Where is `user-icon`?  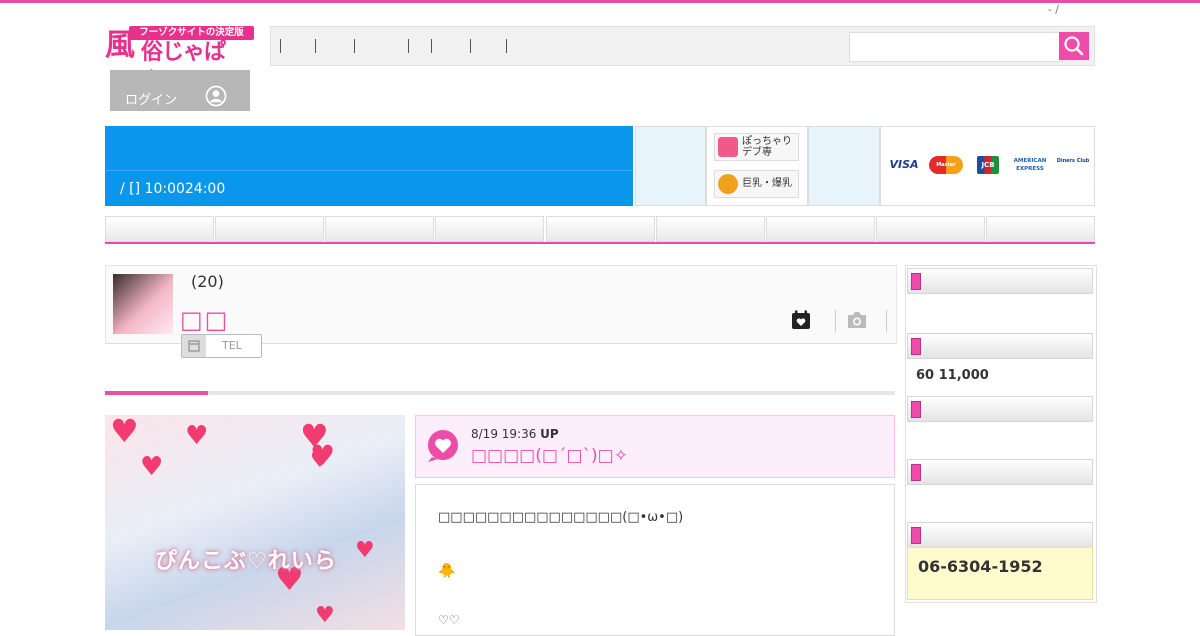
user-icon is located at coordinates (216, 96).